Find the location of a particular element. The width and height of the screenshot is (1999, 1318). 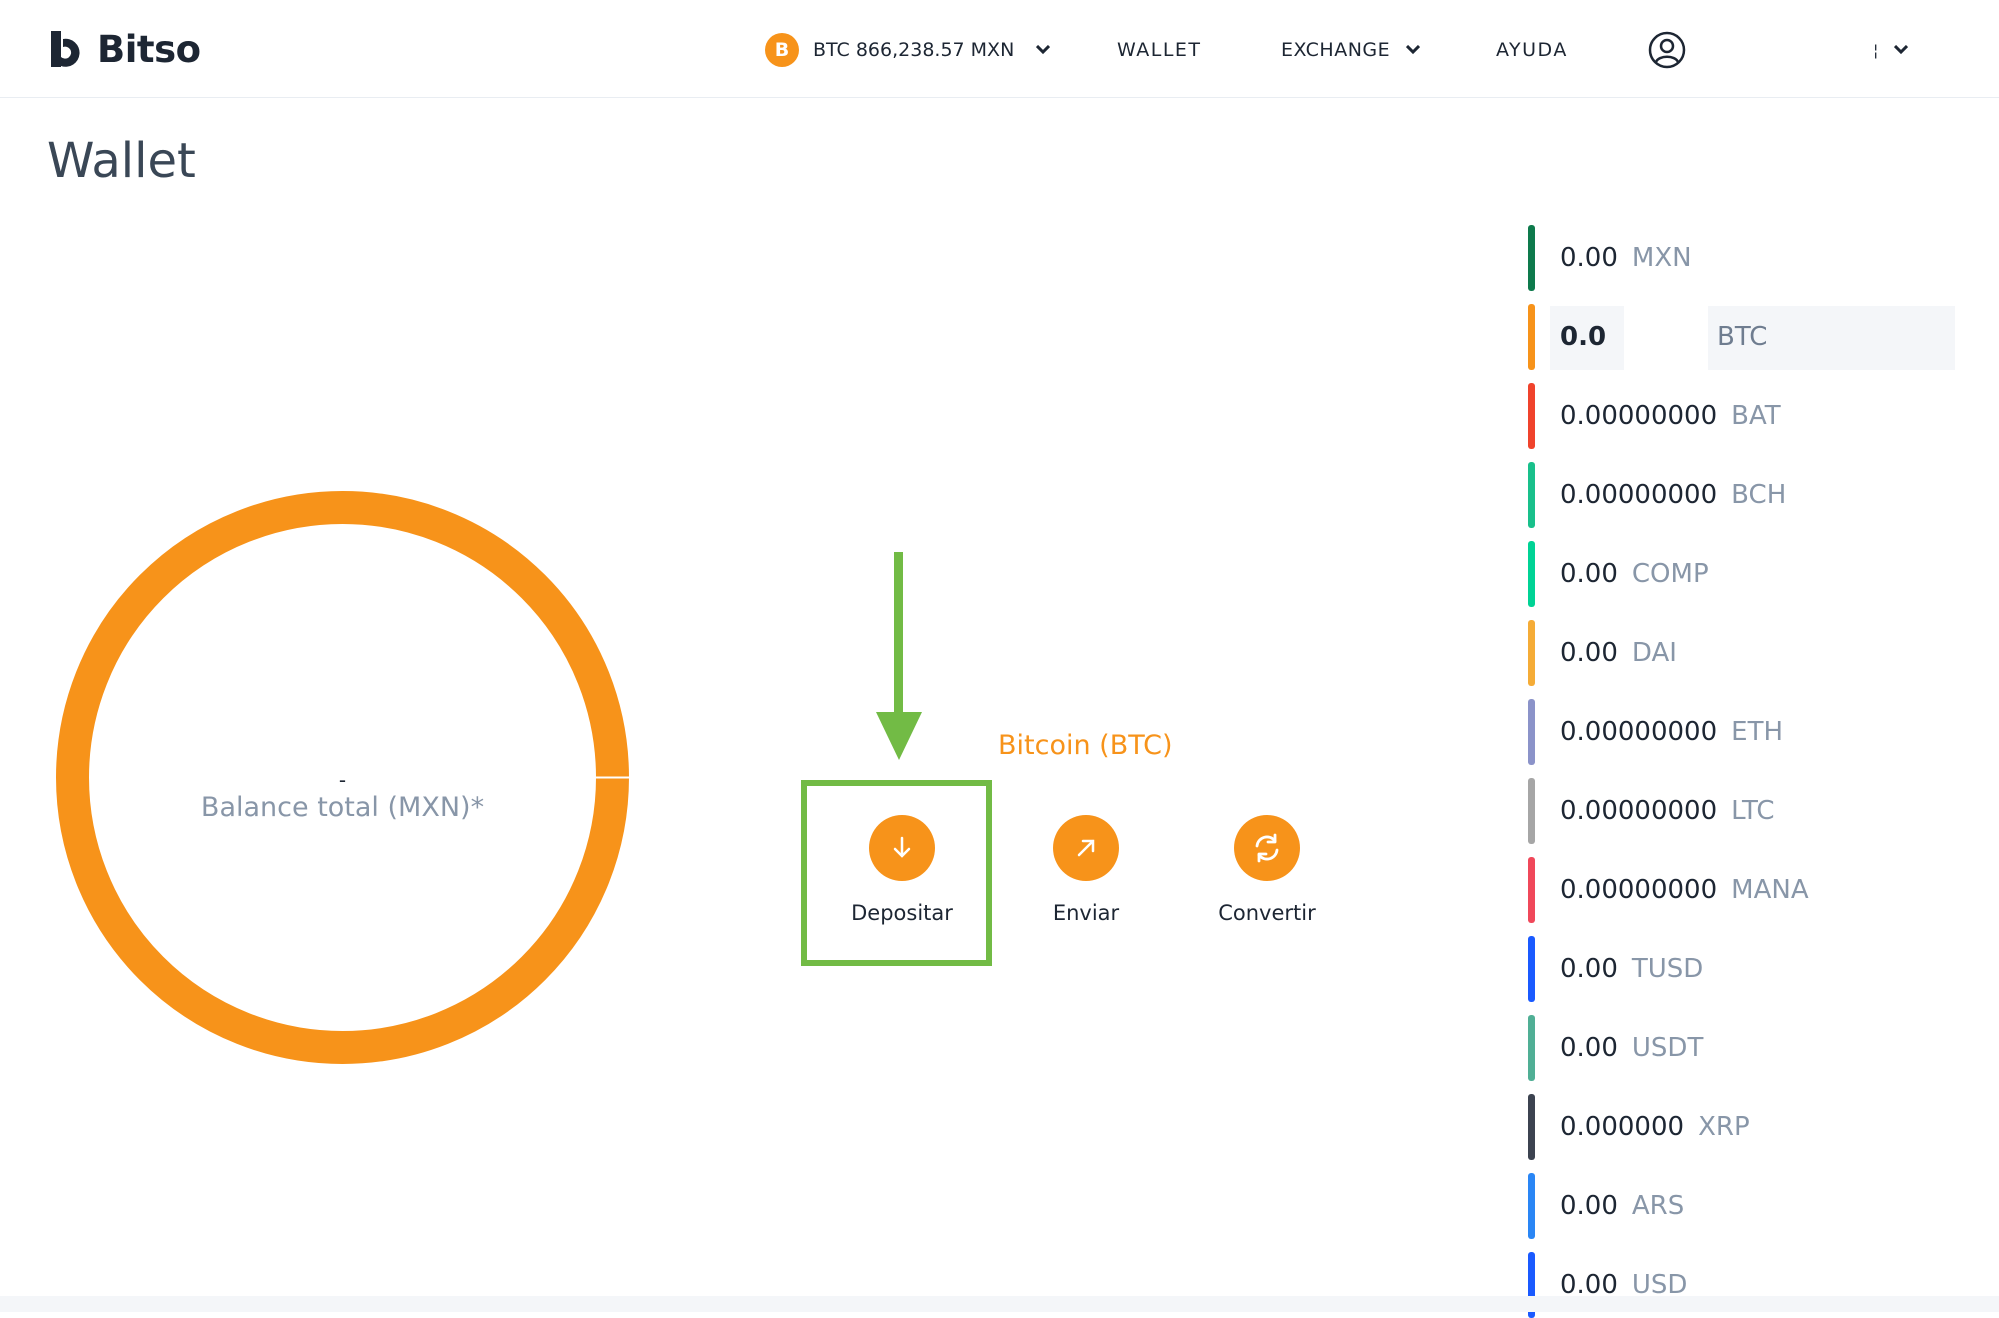

balance-row-tusd: 0.00 TUSD is located at coordinates (1740, 969).